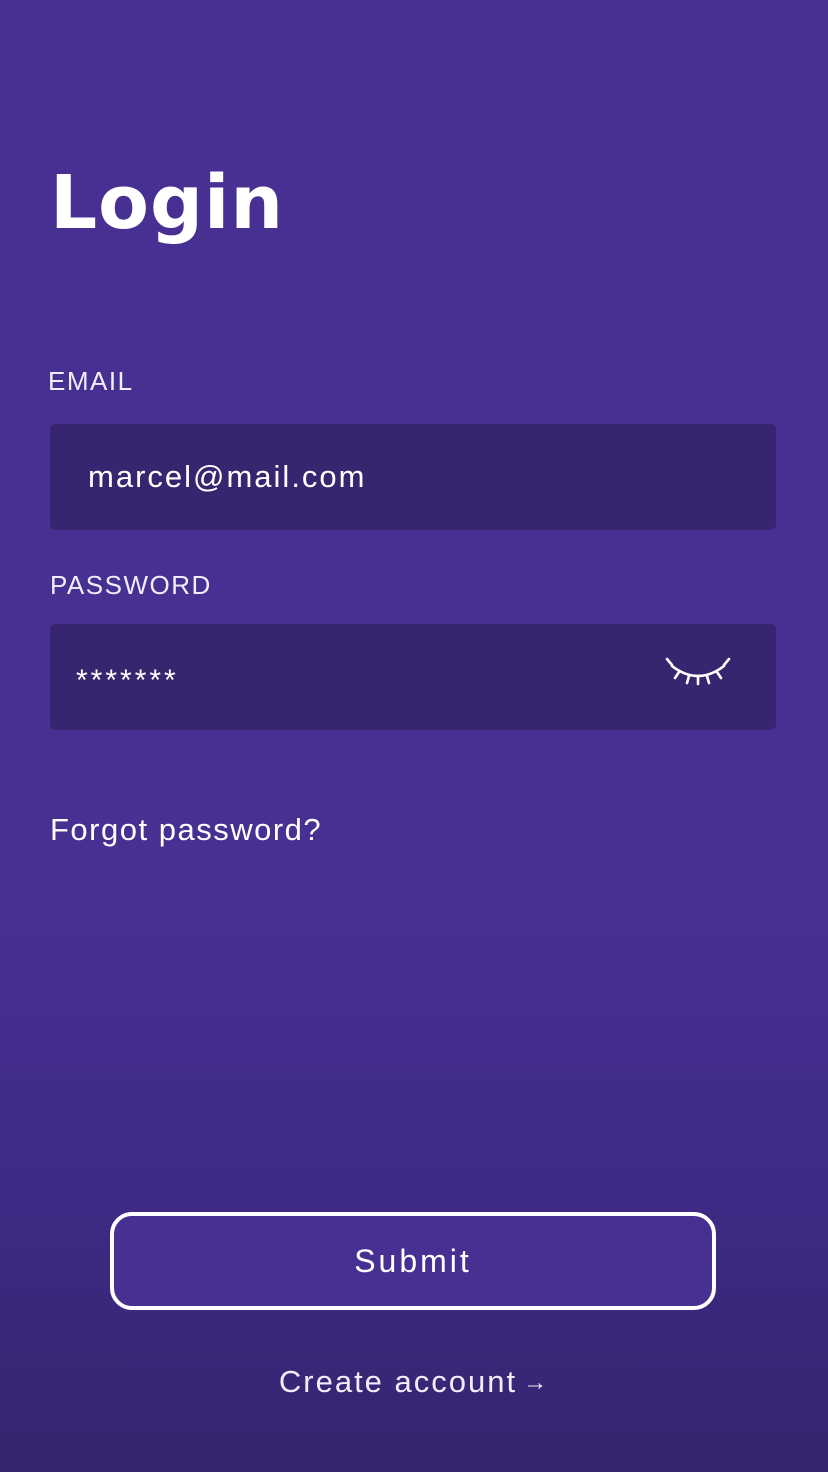  What do you see at coordinates (413, 477) in the screenshot?
I see `email-field: marcel@mail.com` at bounding box center [413, 477].